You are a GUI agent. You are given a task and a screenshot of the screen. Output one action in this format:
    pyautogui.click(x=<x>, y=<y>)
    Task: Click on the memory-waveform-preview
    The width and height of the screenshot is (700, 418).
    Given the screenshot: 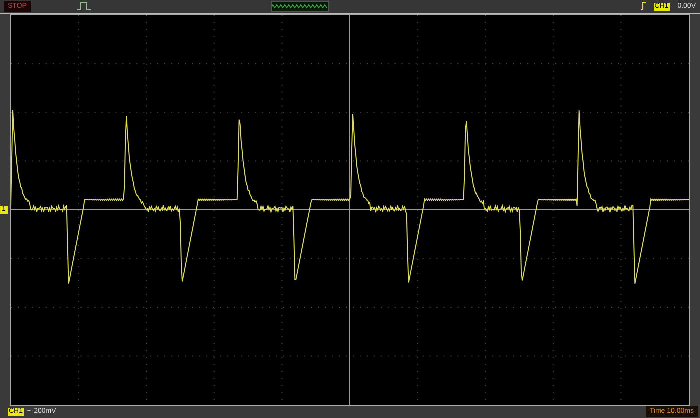 What is the action you would take?
    pyautogui.click(x=299, y=6)
    